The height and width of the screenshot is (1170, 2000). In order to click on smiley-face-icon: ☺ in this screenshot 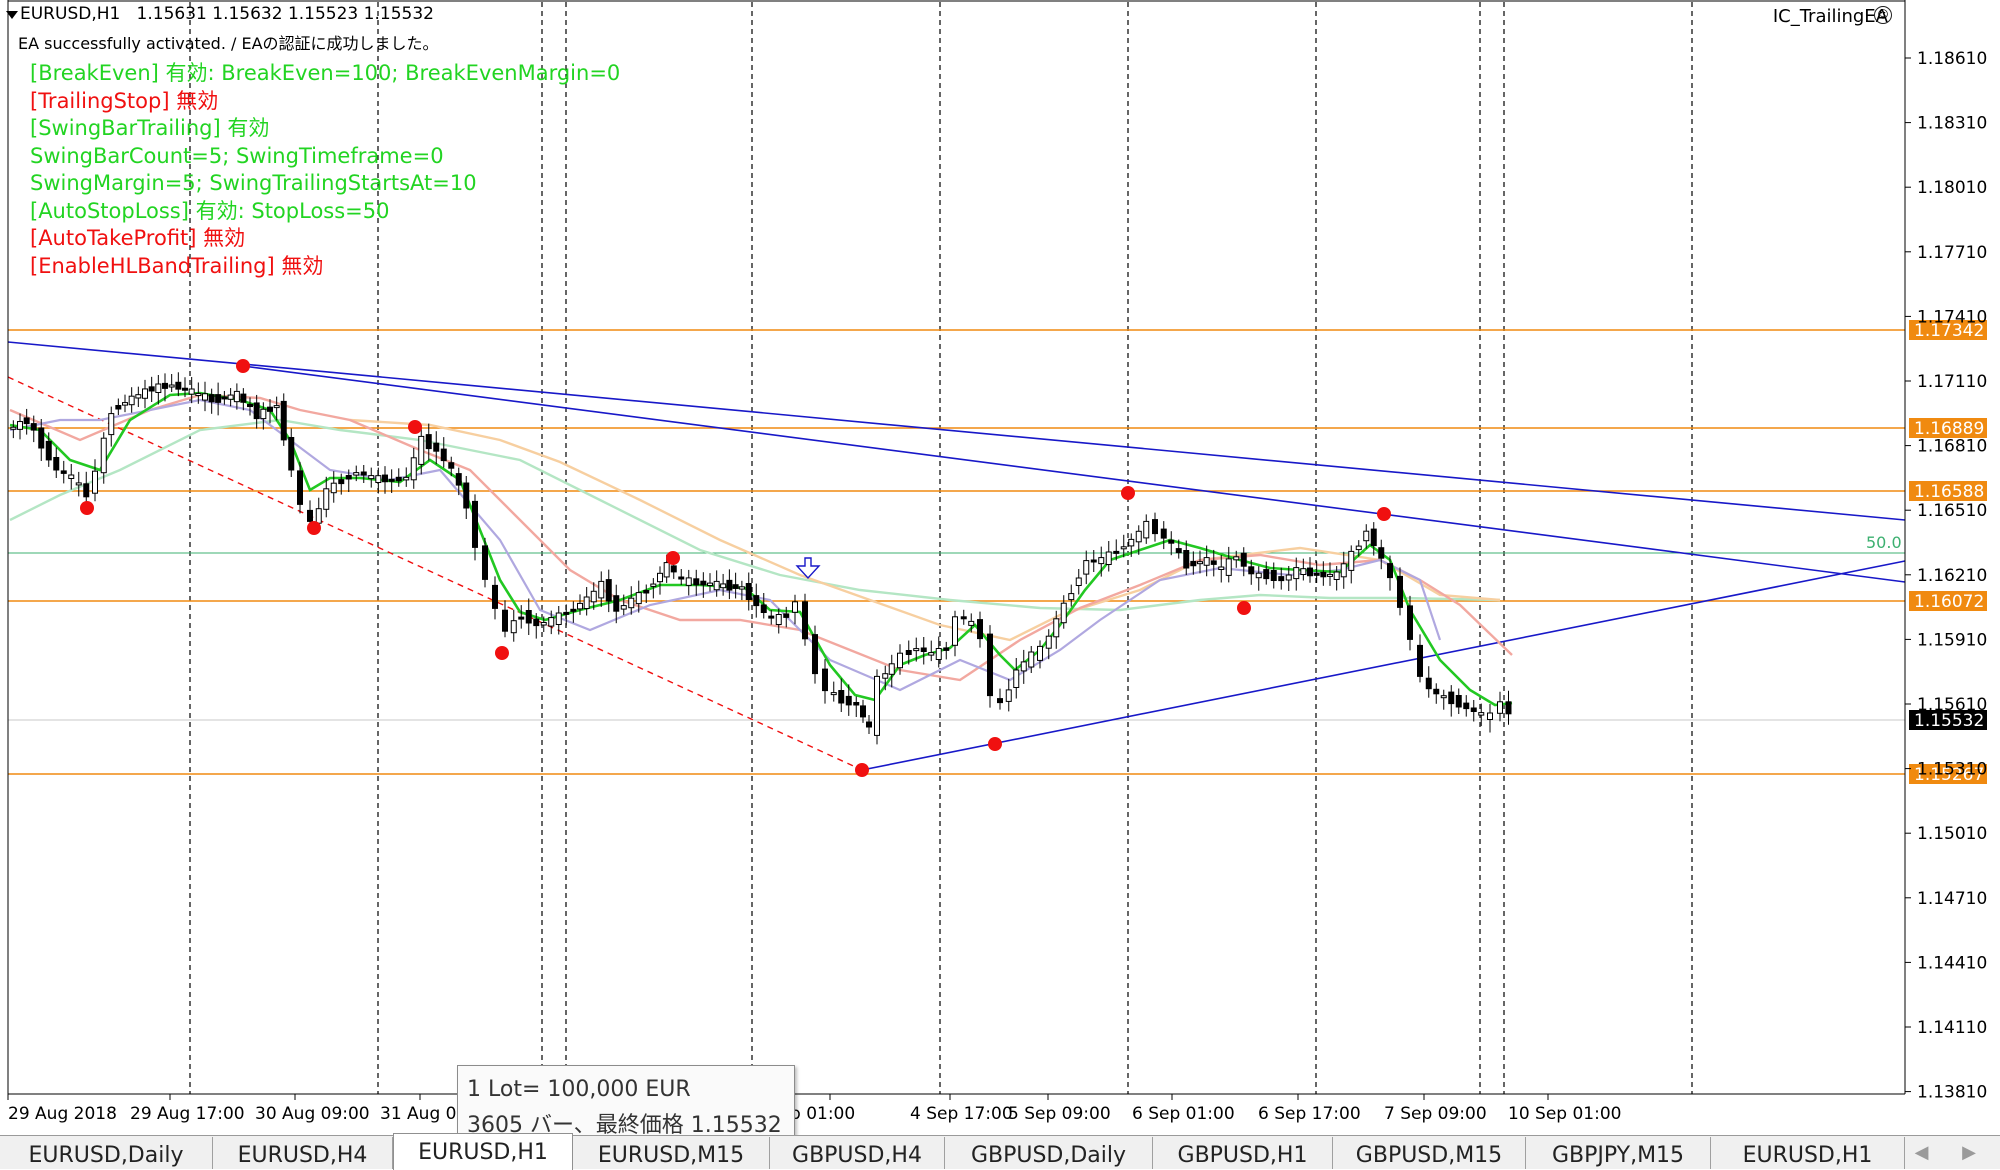, I will do `click(1883, 15)`.